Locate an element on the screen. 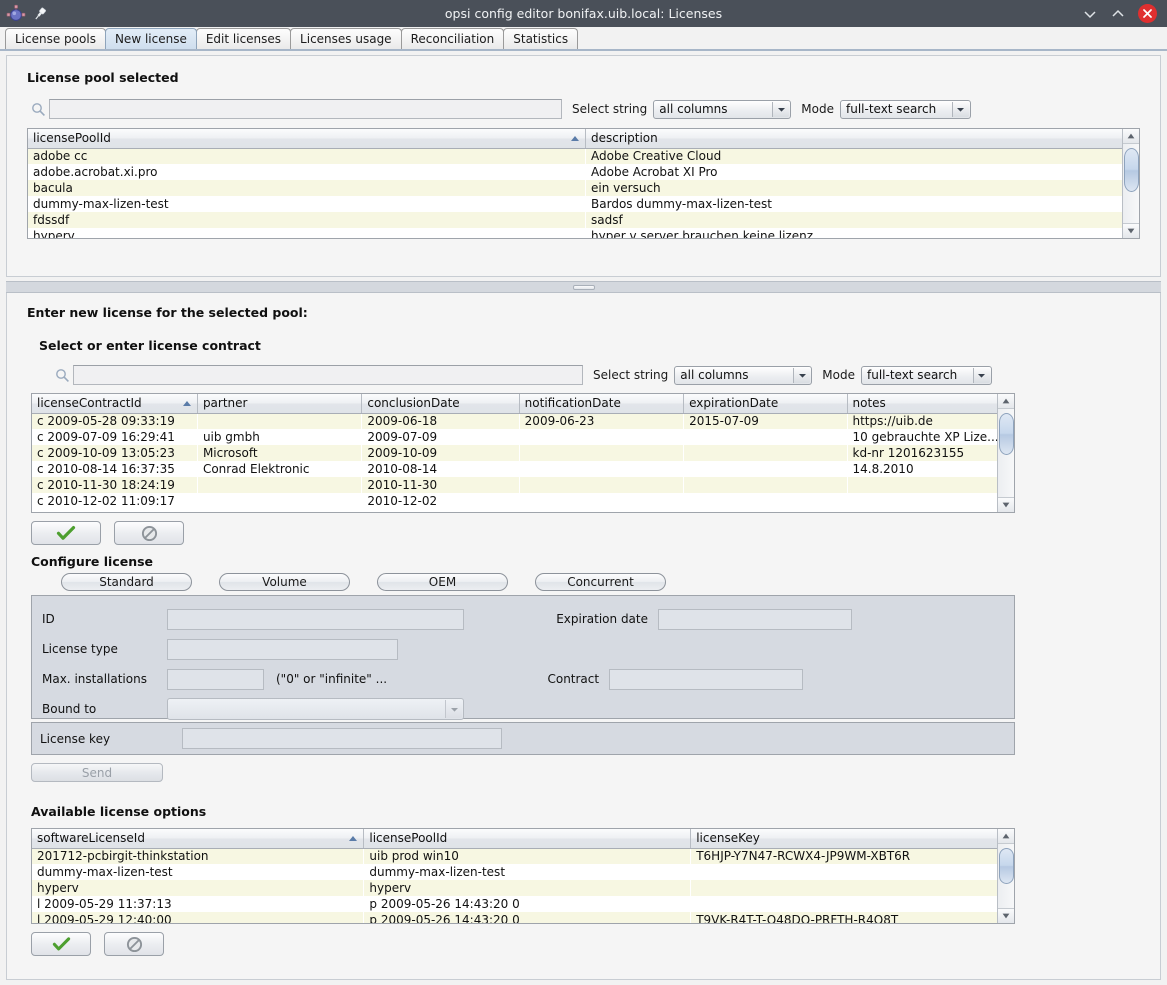 Image resolution: width=1167 pixels, height=985 pixels. cell-licensecontractid: c 2010-11-30 18:24:19 is located at coordinates (115, 485).